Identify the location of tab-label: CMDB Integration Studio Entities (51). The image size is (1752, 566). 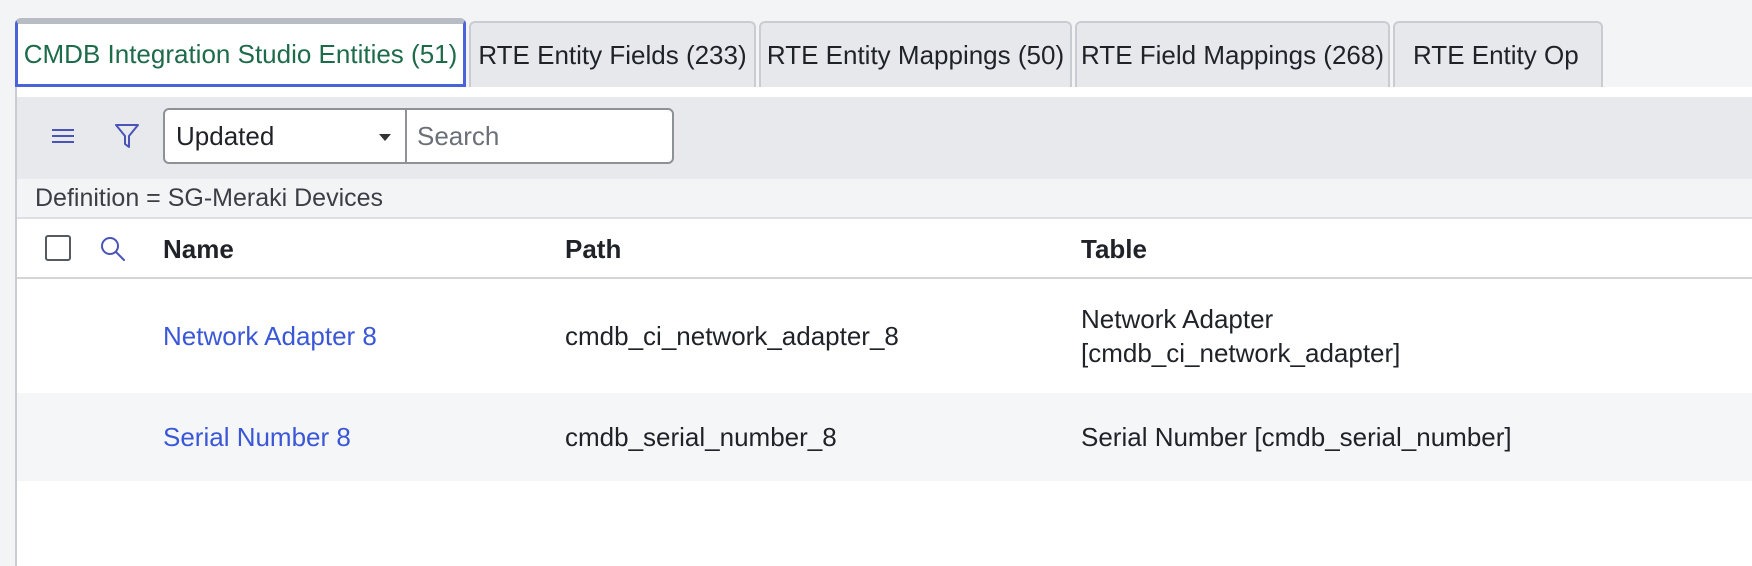
(240, 53).